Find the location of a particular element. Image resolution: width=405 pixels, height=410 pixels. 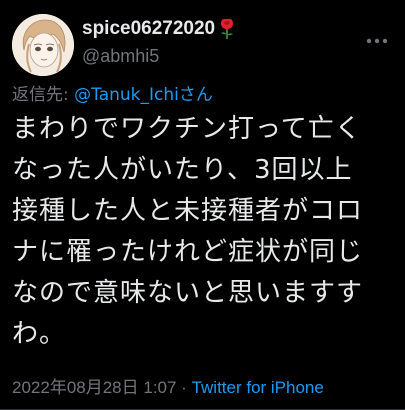

tweet-meta: 2022年08月28日 1:07 · Twitter for iPhone is located at coordinates (168, 385).